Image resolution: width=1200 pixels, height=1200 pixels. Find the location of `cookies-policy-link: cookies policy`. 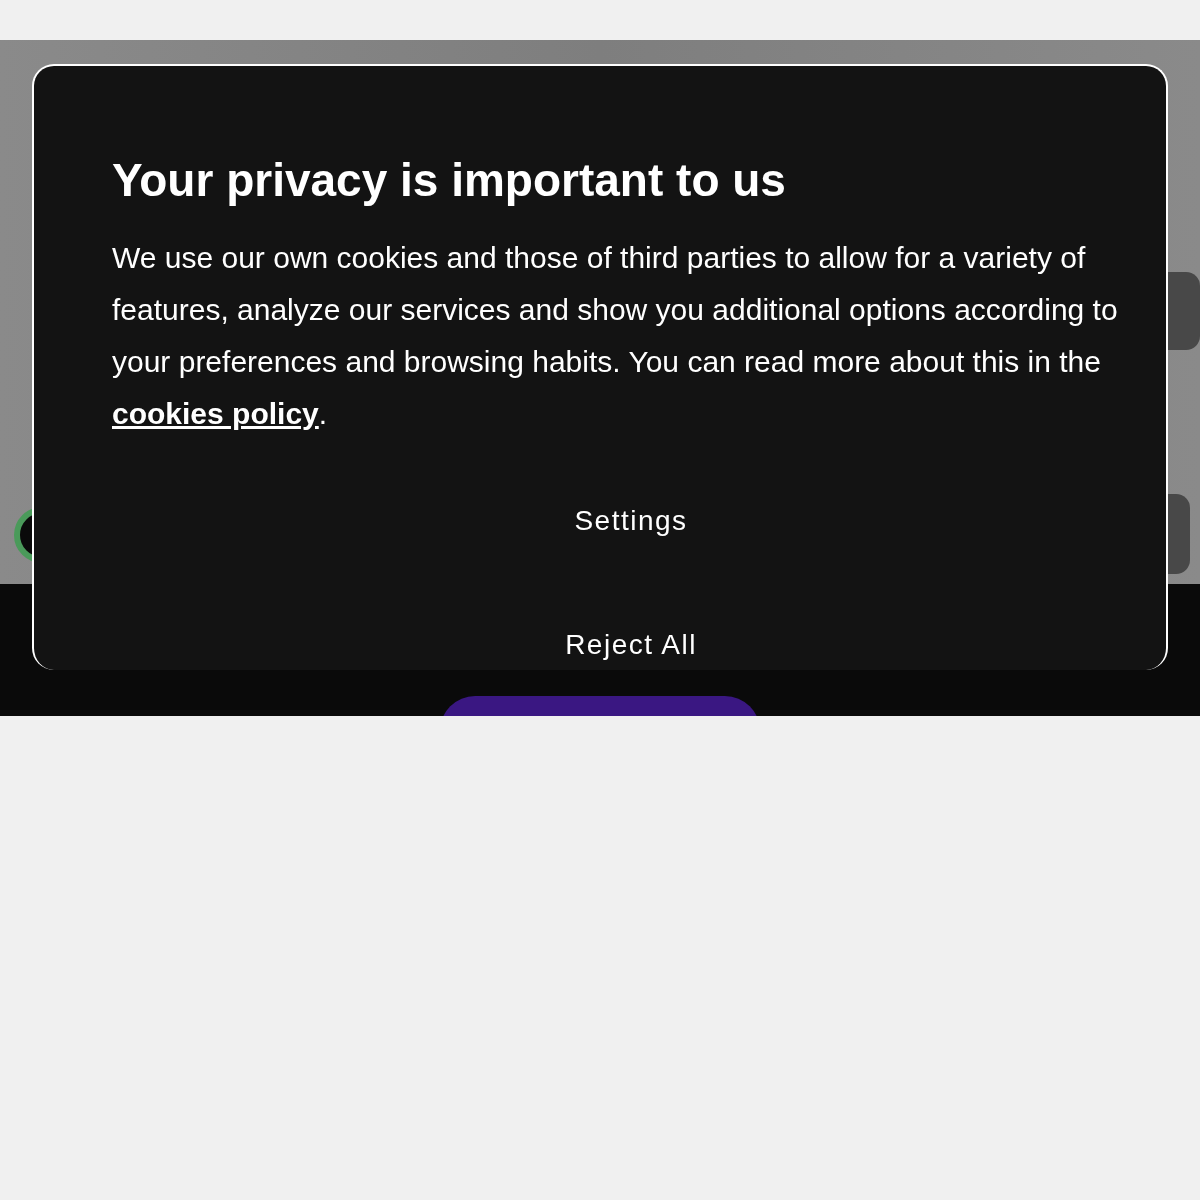

cookies-policy-link: cookies policy is located at coordinates (215, 413).